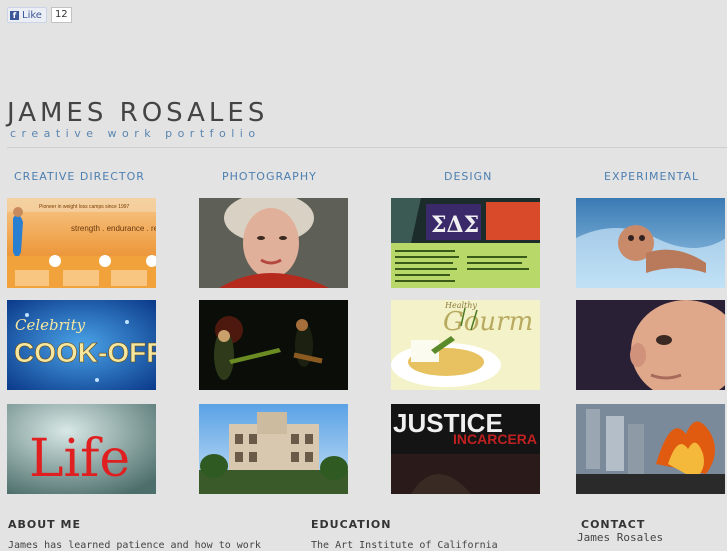 This screenshot has height=551, width=727. Describe the element at coordinates (367, 147) in the screenshot. I see `header-divider` at that location.